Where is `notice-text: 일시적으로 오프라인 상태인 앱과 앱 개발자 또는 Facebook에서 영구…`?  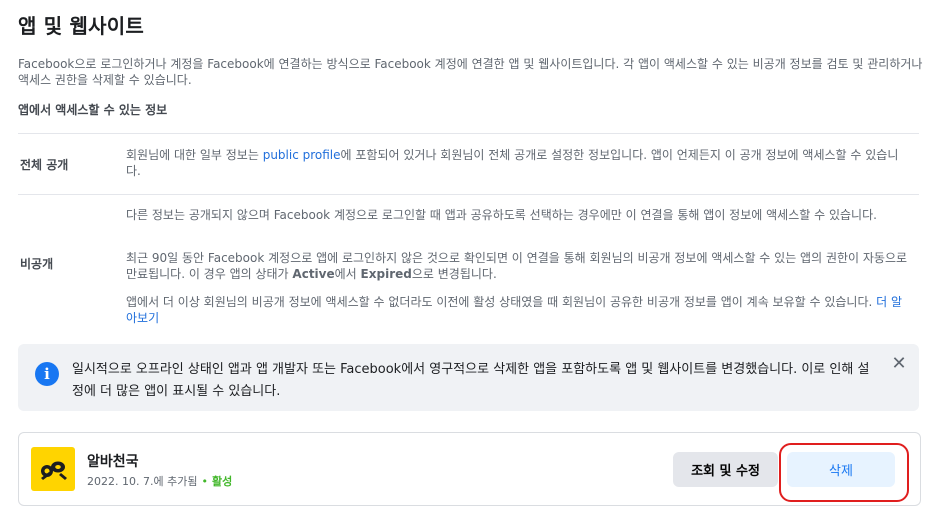 notice-text: 일시적으로 오프라인 상태인 앱과 앱 개발자 또는 Facebook에서 영구… is located at coordinates (471, 380).